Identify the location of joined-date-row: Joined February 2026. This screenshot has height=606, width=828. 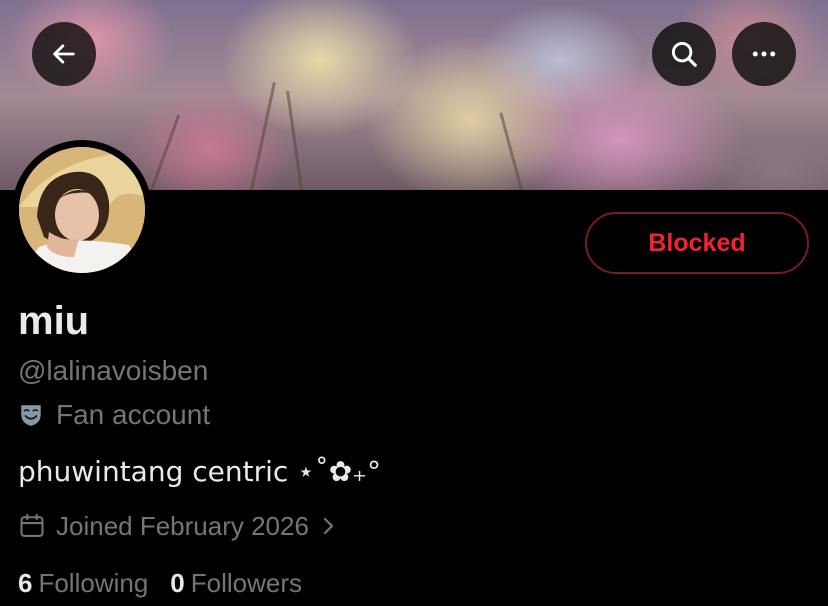
(178, 526).